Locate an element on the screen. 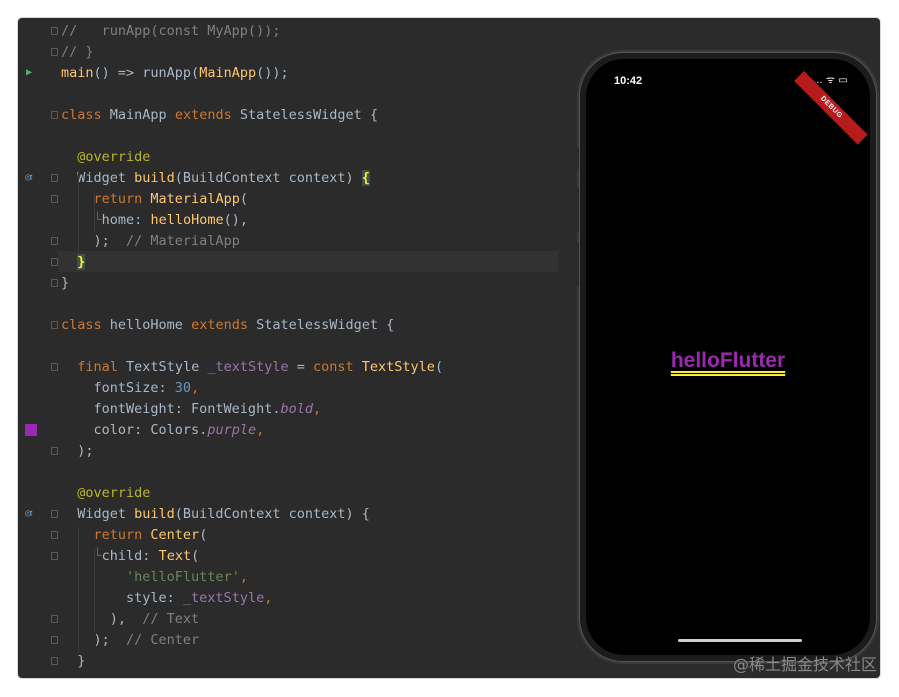  code-line: style: _textStyle, is located at coordinates (166, 598).